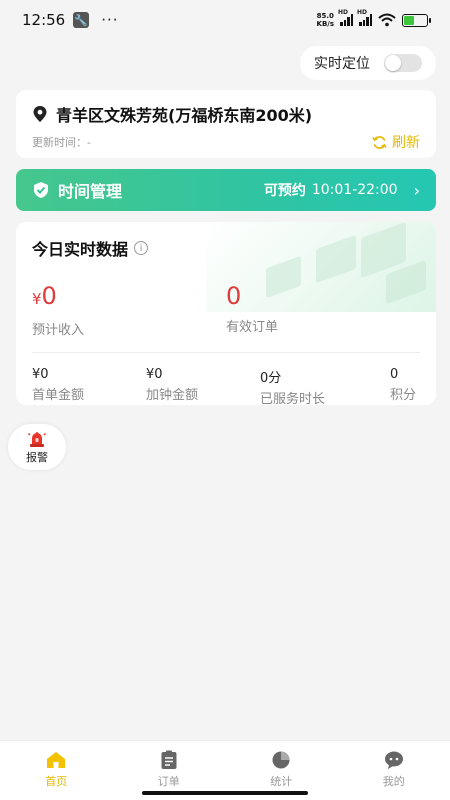  I want to click on status-time: 12:56, so click(44, 20).